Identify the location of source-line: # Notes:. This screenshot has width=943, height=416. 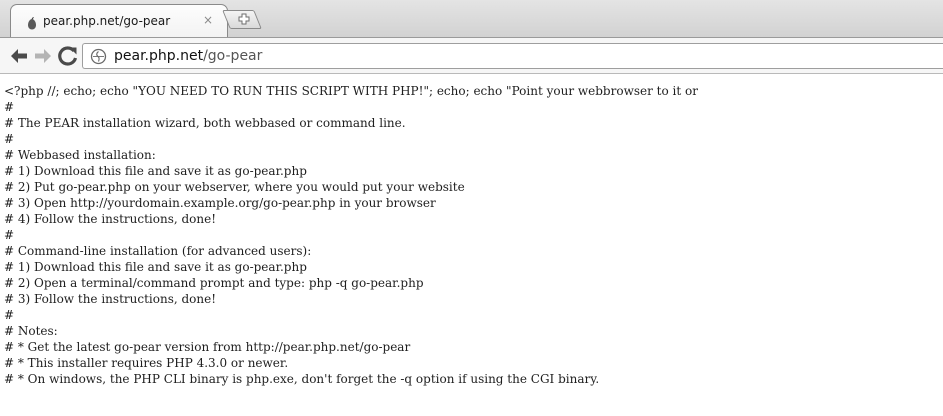
(31, 331).